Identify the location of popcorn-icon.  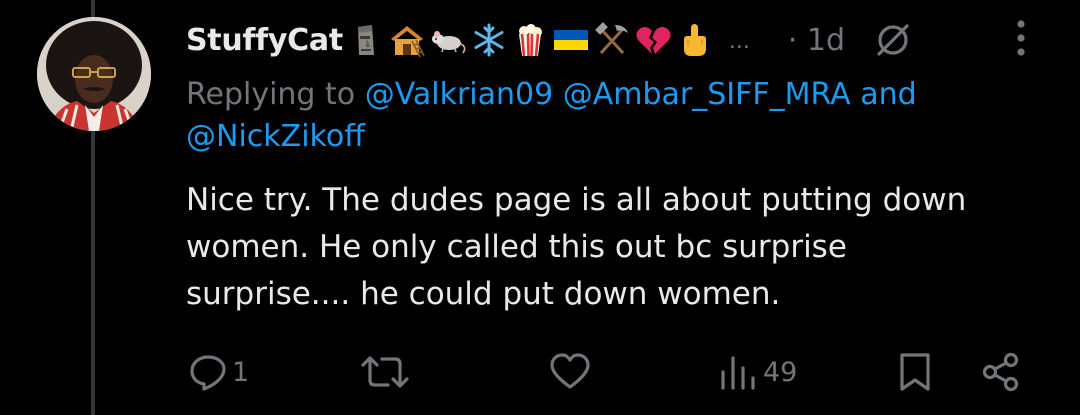
(530, 40).